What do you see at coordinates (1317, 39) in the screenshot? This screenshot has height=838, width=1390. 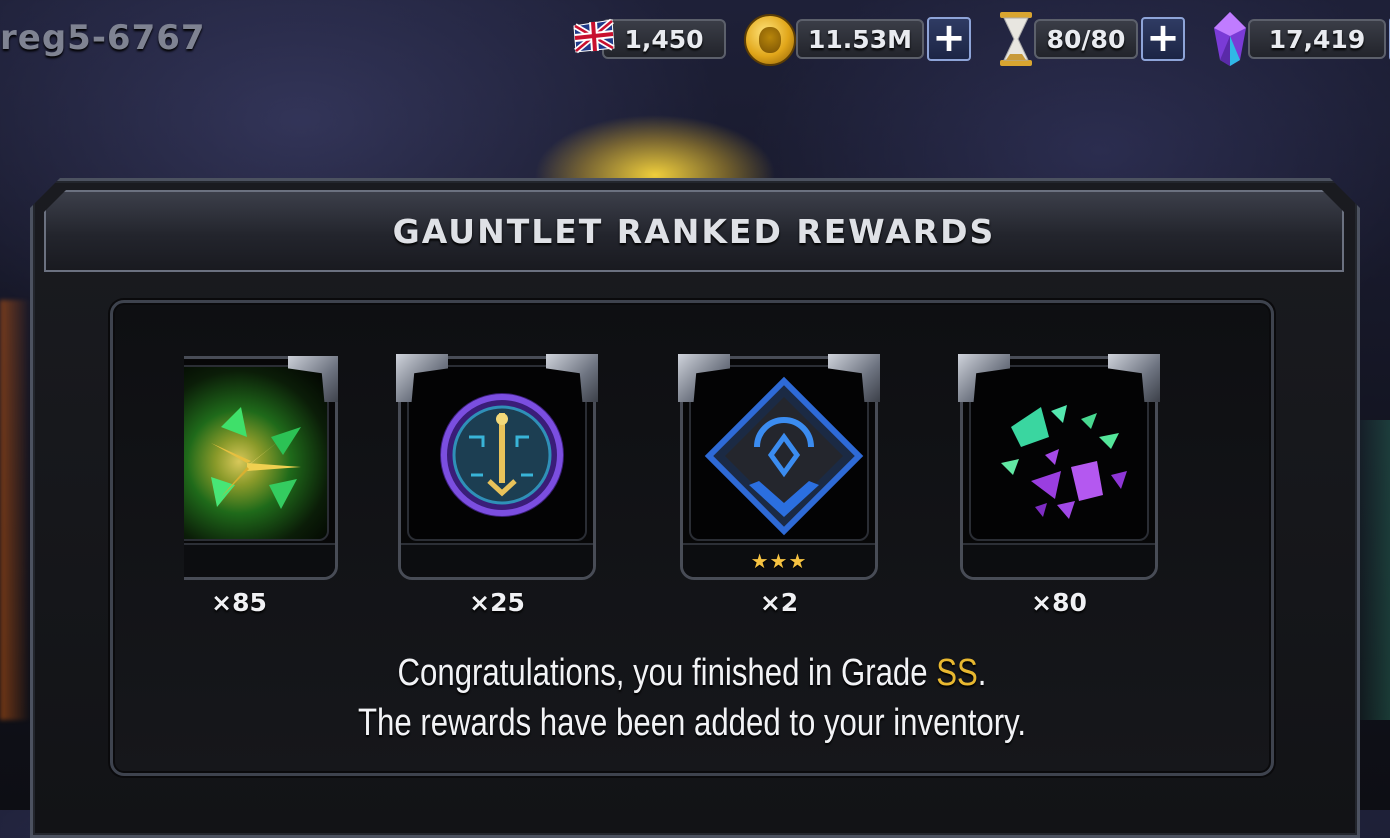 I see `crystals-value: 17,419` at bounding box center [1317, 39].